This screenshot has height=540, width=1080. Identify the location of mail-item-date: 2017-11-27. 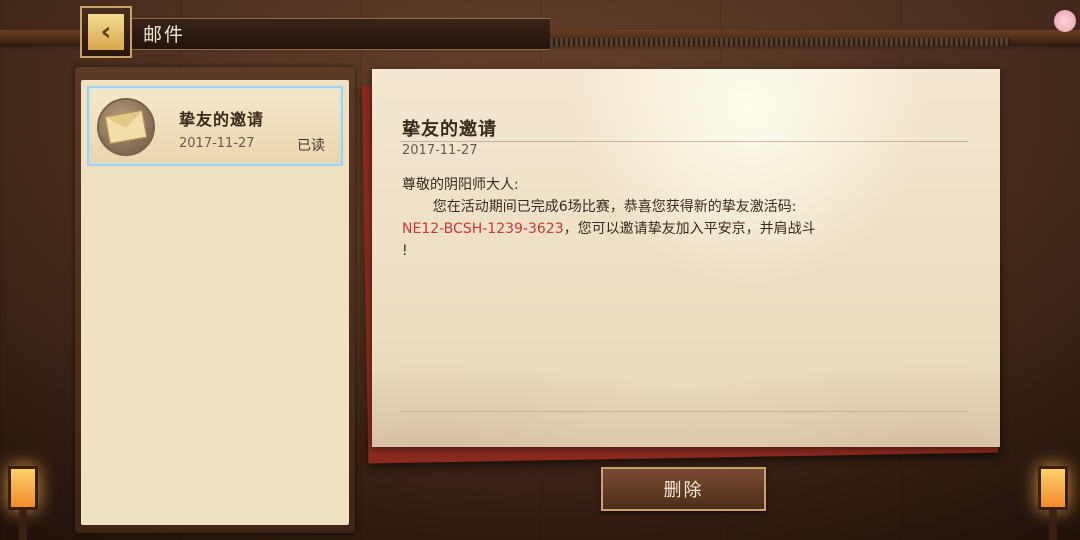
(217, 143).